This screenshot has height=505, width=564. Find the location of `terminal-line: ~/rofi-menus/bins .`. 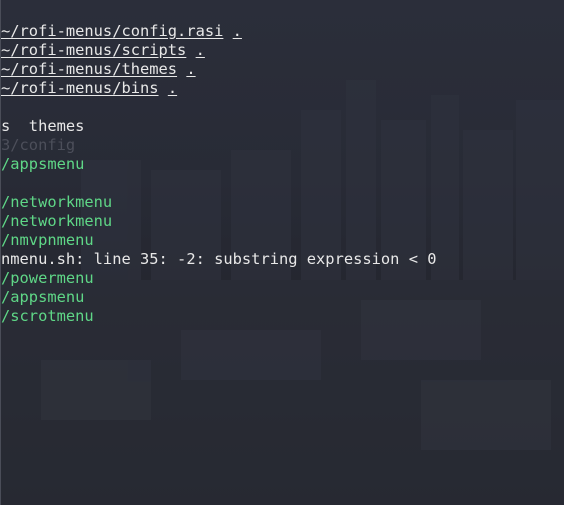

terminal-line: ~/rofi-menus/bins . is located at coordinates (219, 88).